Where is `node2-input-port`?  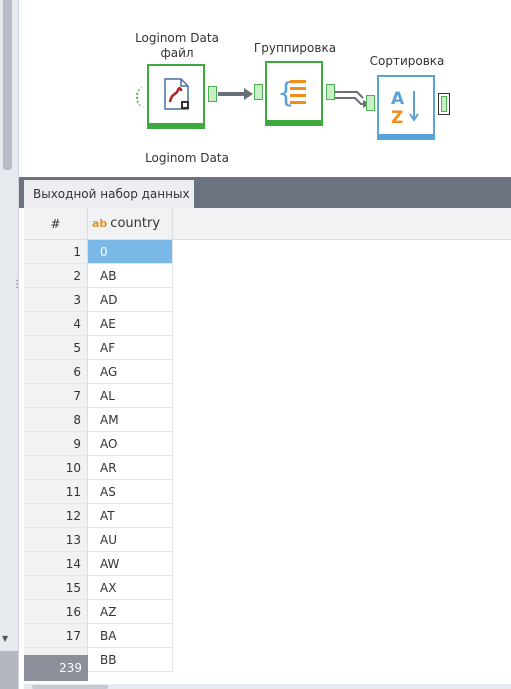 node2-input-port is located at coordinates (258, 92).